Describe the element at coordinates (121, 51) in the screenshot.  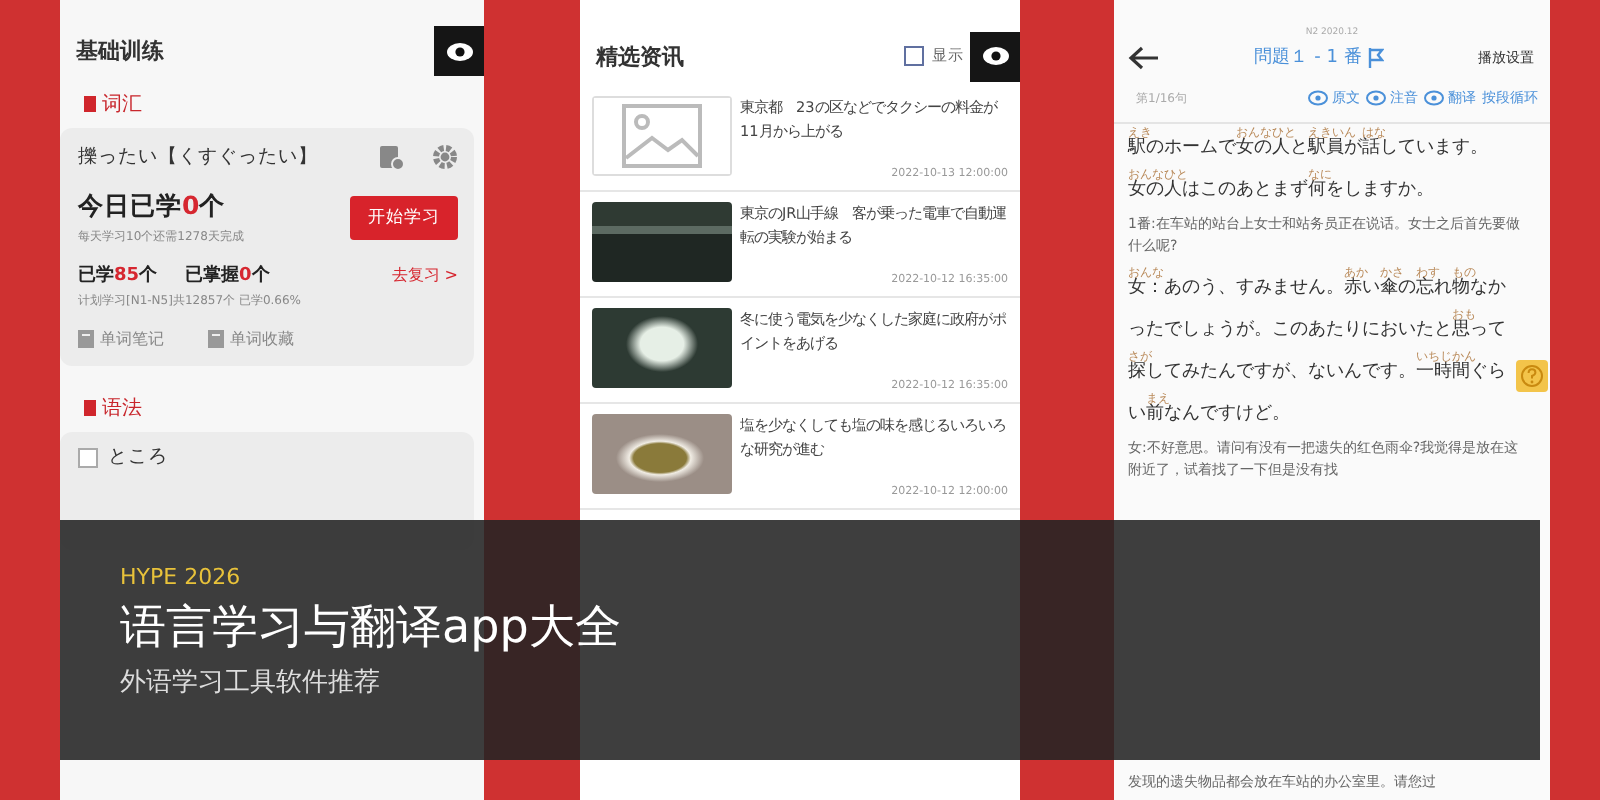
I see `screen-title: 基础训练` at that location.